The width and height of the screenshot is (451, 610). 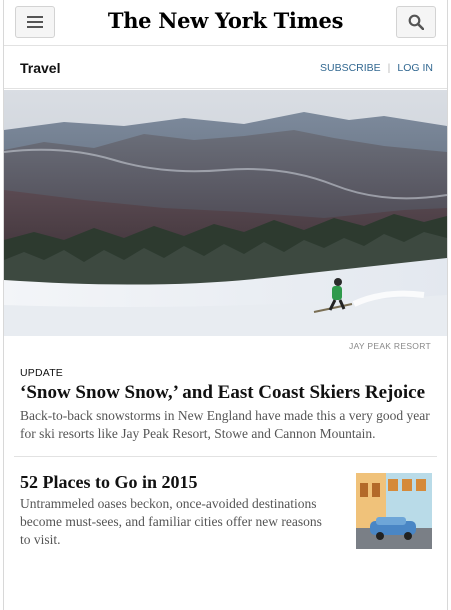 I want to click on account-links: SUBSCRIBE | LOG IN, so click(x=376, y=68).